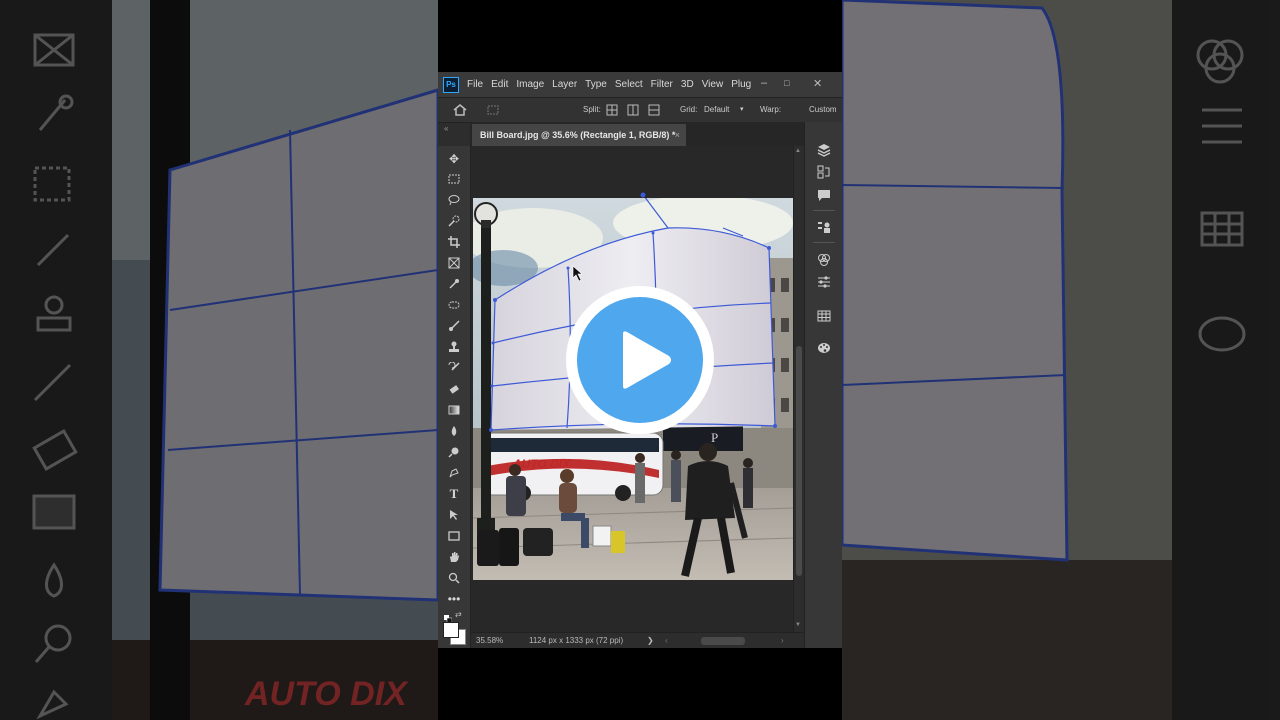 Image resolution: width=1280 pixels, height=720 pixels. What do you see at coordinates (592, 109) in the screenshot?
I see `split-label: Split:` at bounding box center [592, 109].